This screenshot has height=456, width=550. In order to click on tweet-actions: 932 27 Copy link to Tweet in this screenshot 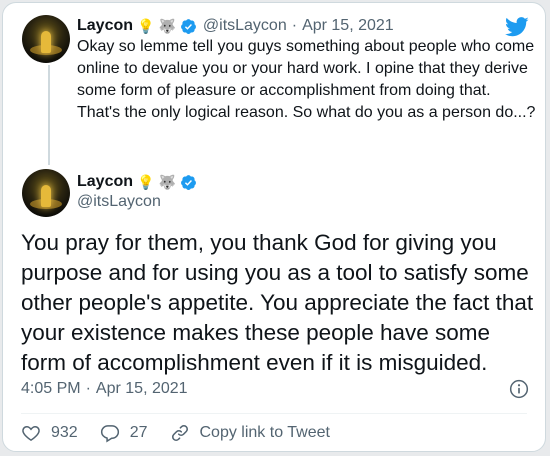, I will do `click(186, 433)`.